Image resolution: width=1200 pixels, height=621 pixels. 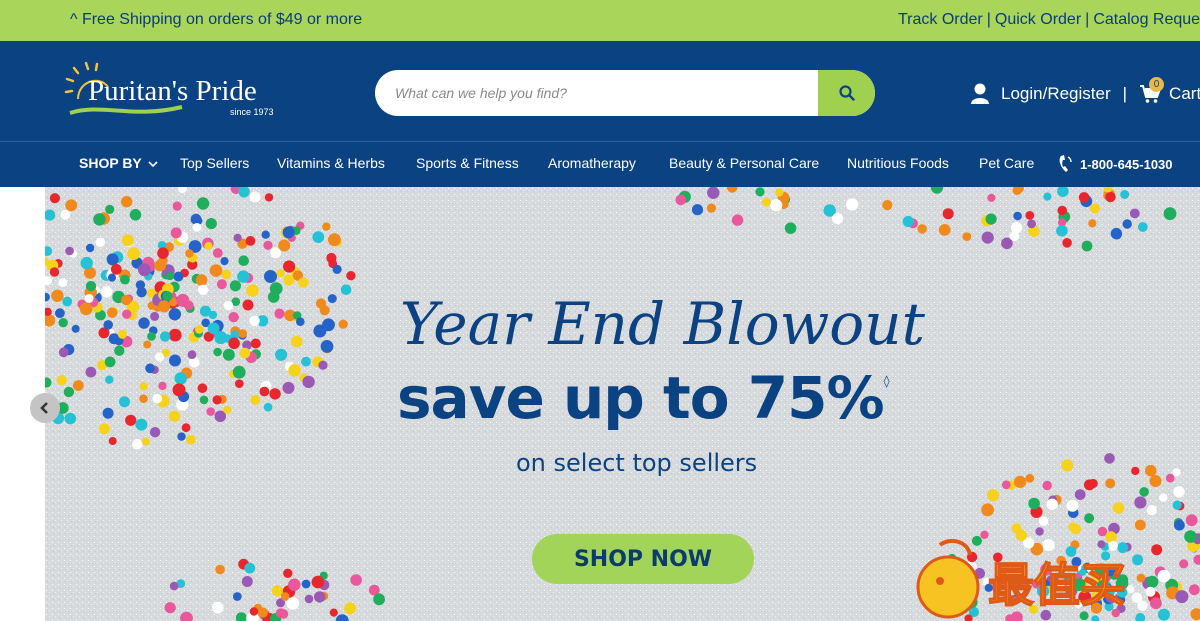 I want to click on nav-top-sellers: Top Sellers, so click(x=214, y=163).